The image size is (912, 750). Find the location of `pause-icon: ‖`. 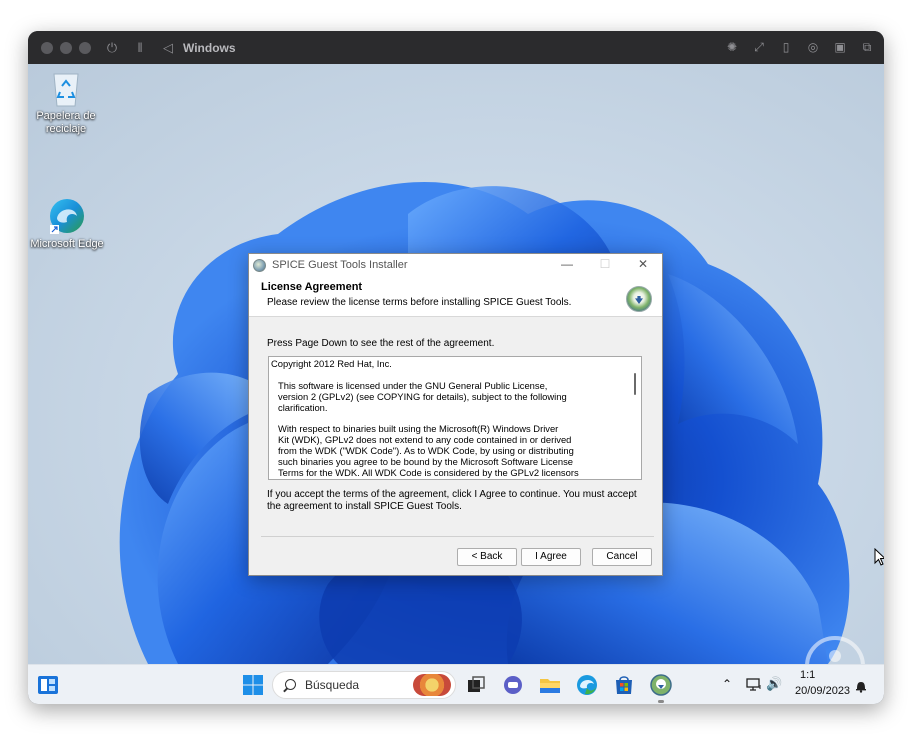

pause-icon: ‖ is located at coordinates (140, 47).